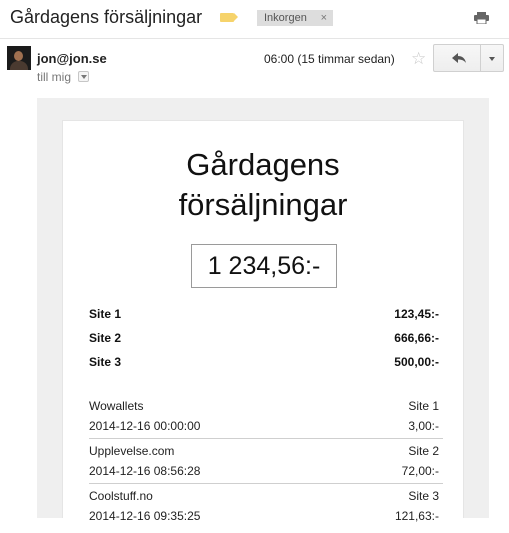 This screenshot has width=509, height=533. I want to click on transaction-amount: 72,00:-, so click(420, 471).